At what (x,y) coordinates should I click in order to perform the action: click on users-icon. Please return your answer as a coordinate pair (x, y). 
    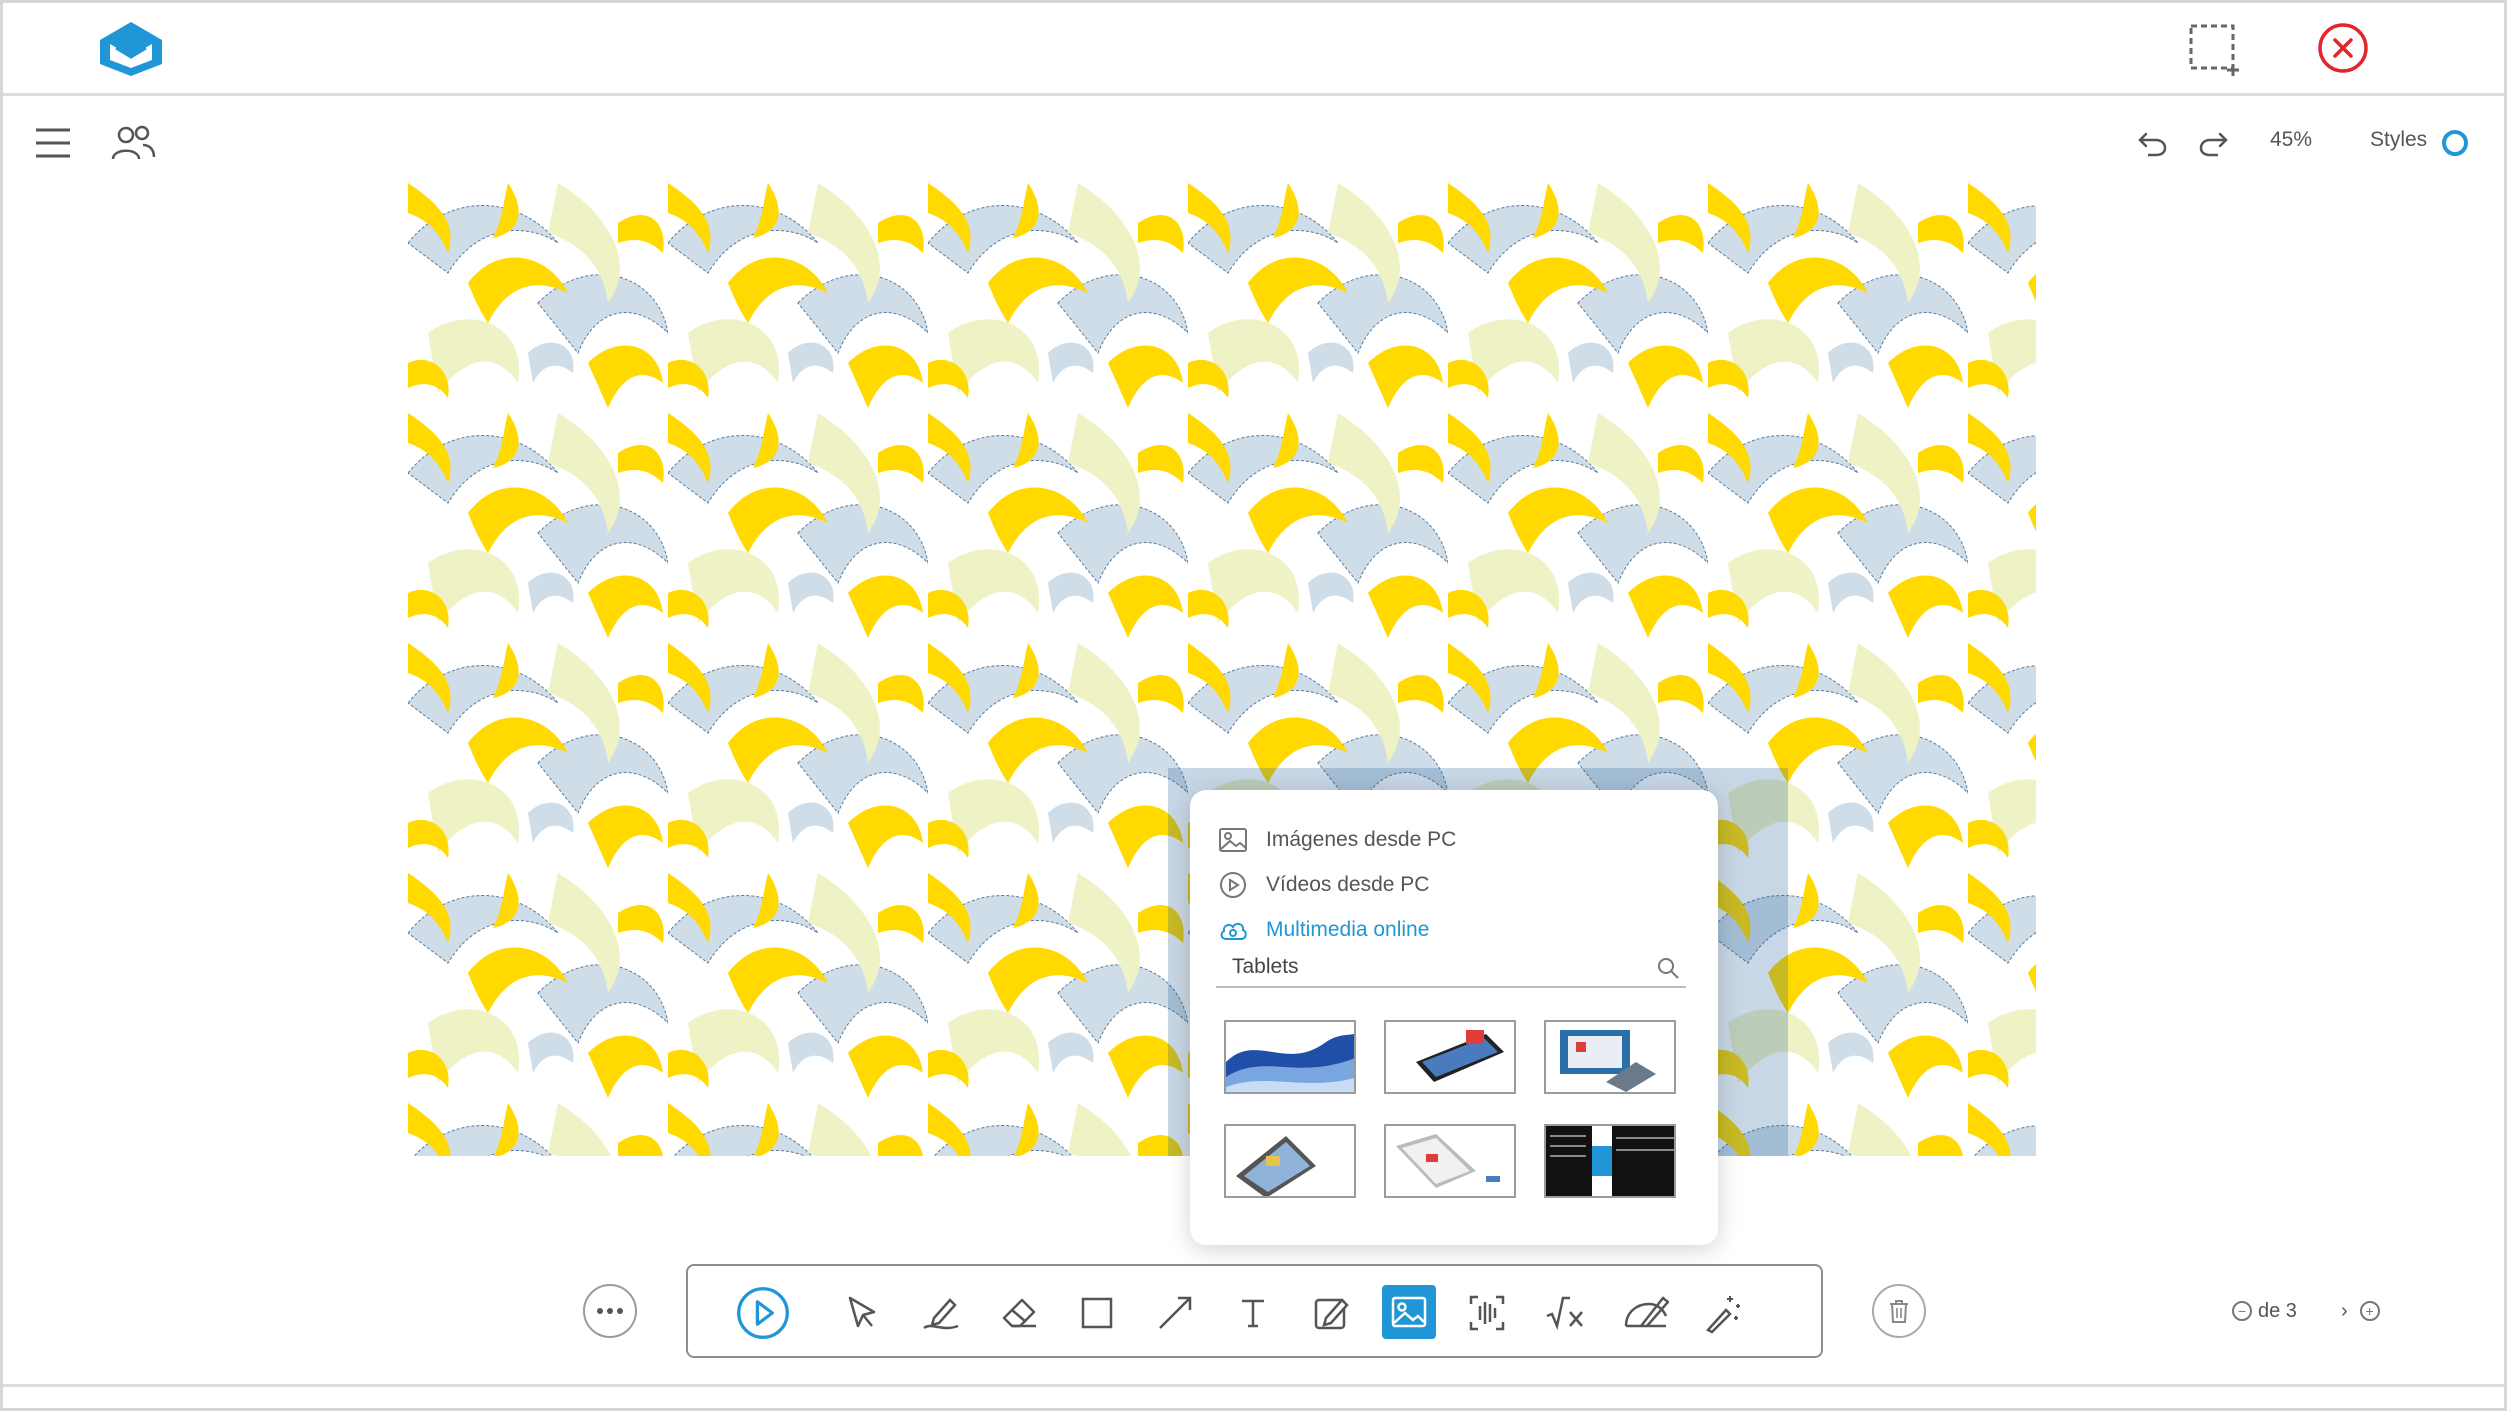
    Looking at the image, I should click on (133, 143).